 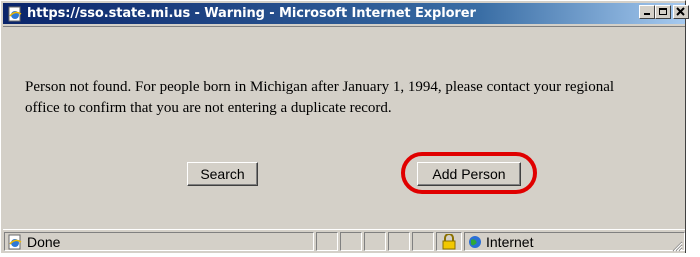 I want to click on close-icon, so click(x=681, y=12).